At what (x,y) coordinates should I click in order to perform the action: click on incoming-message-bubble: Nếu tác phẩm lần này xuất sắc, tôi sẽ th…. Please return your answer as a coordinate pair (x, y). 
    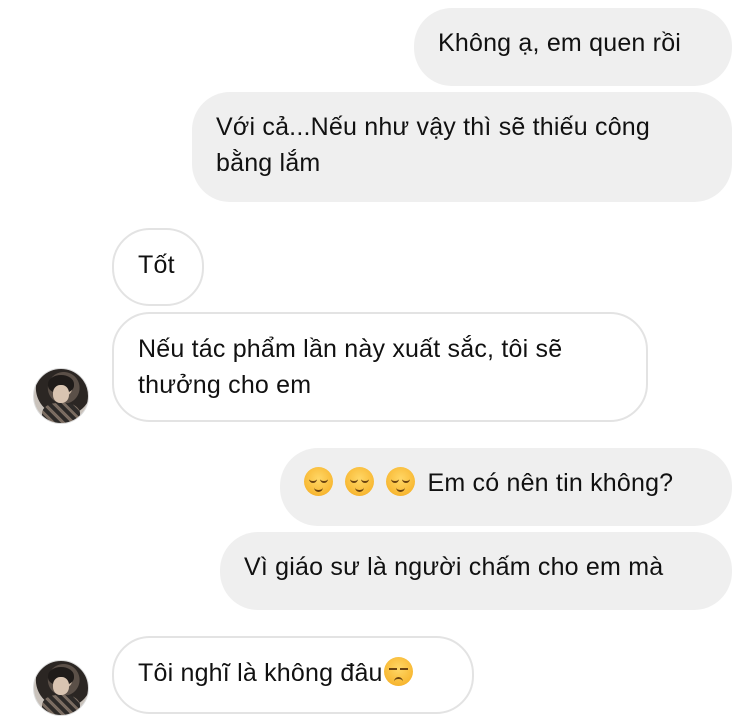
    Looking at the image, I should click on (380, 367).